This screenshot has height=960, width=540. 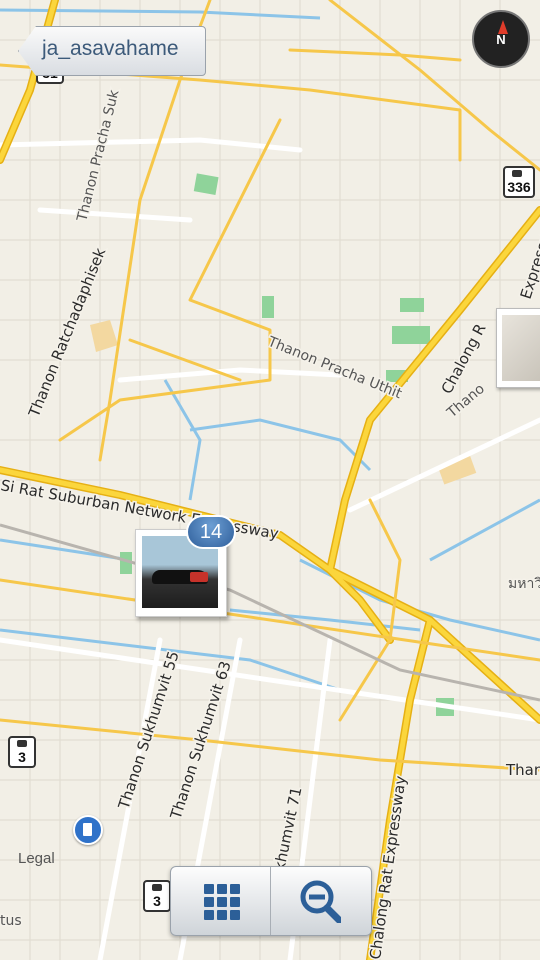 What do you see at coordinates (199, 577) in the screenshot?
I see `car-detail` at bounding box center [199, 577].